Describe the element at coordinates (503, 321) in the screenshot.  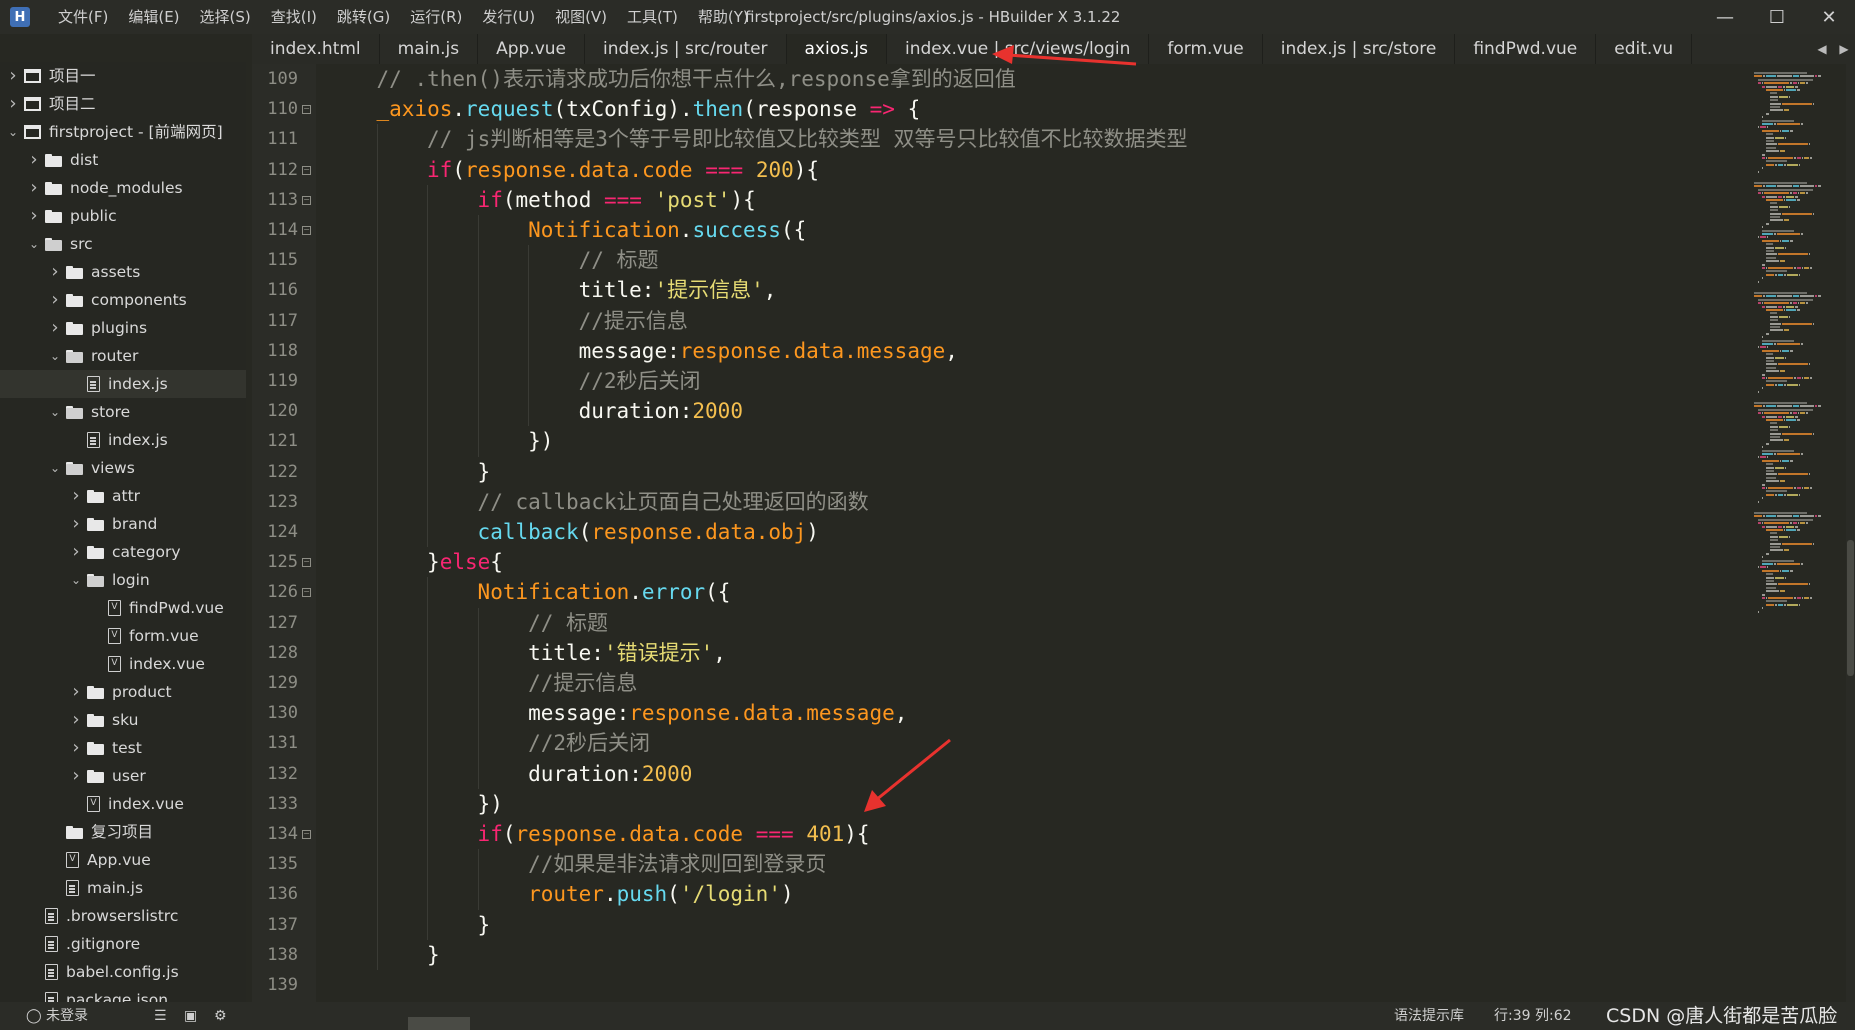
I see `code-line: //提示信息` at that location.